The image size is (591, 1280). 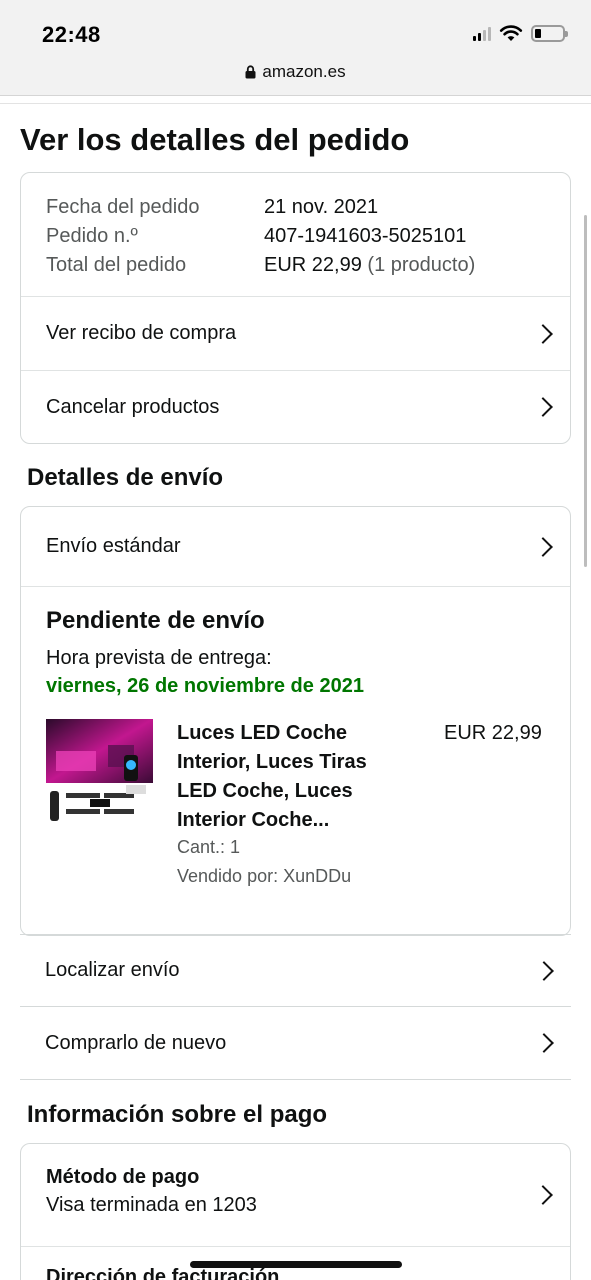 I want to click on product-seller: Vendido por: XunDDu, so click(x=264, y=876).